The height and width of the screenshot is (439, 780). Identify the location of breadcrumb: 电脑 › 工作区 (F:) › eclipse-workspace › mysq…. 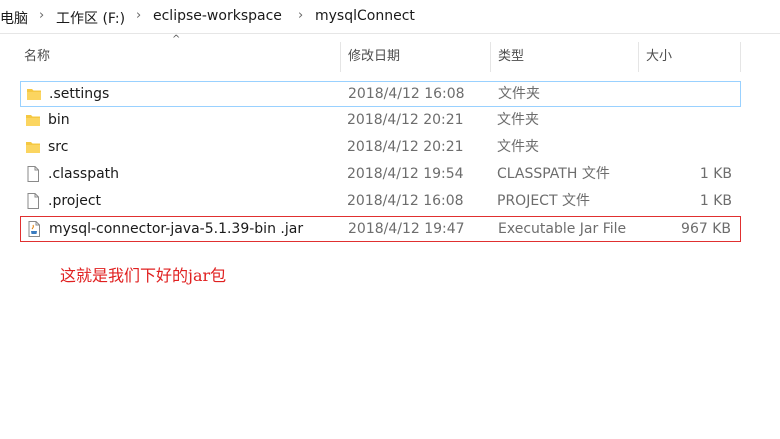
(390, 17).